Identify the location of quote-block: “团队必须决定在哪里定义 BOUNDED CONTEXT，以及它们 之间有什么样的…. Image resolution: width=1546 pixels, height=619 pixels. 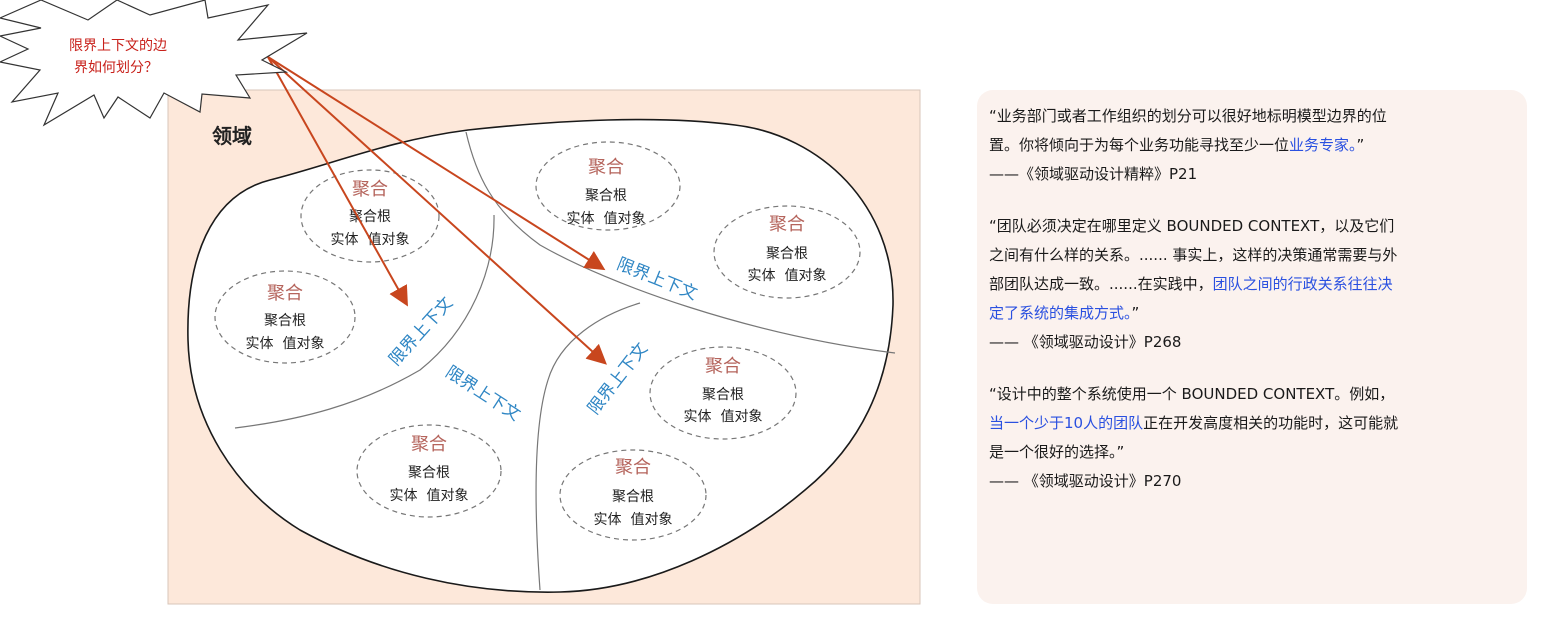
(1249, 284).